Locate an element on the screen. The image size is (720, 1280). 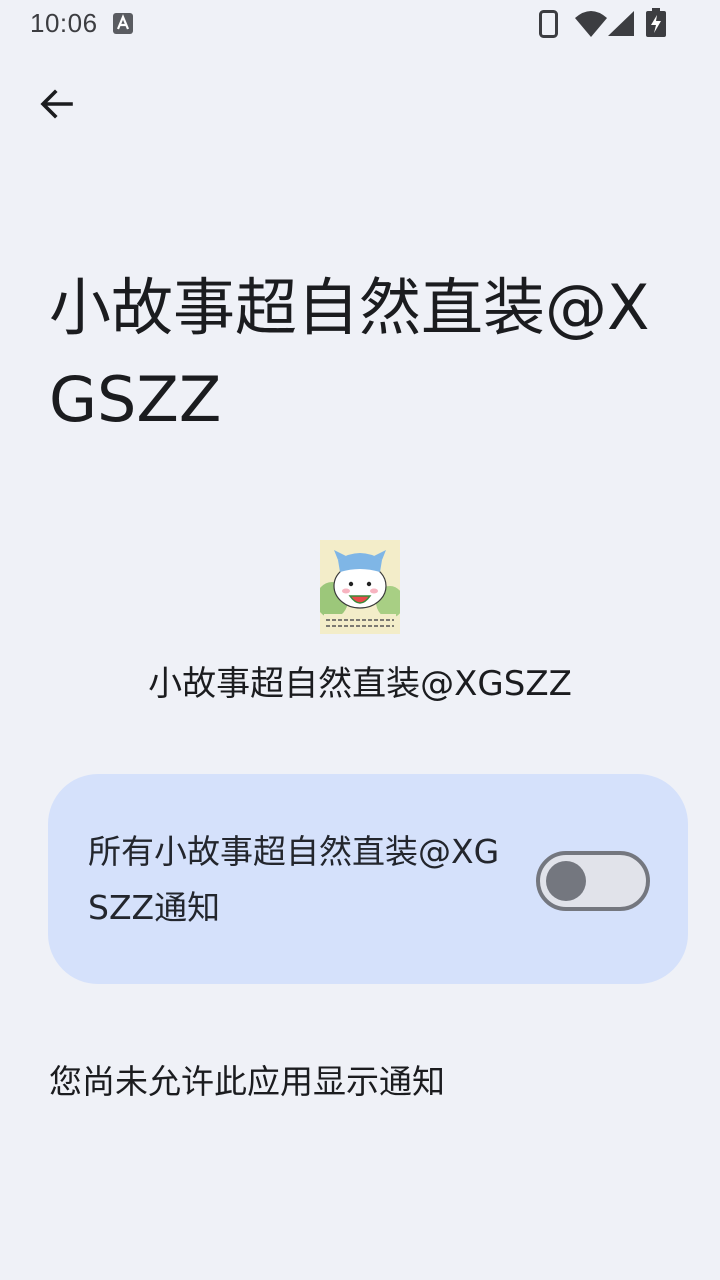
wifi-icon is located at coordinates (591, 24).